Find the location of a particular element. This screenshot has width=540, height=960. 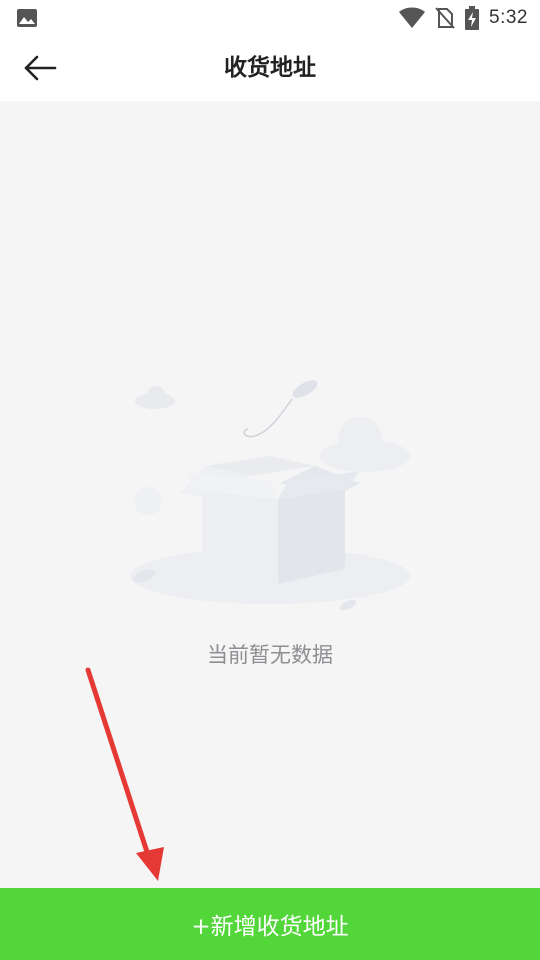

annotation-arrow is located at coordinates (124, 774).